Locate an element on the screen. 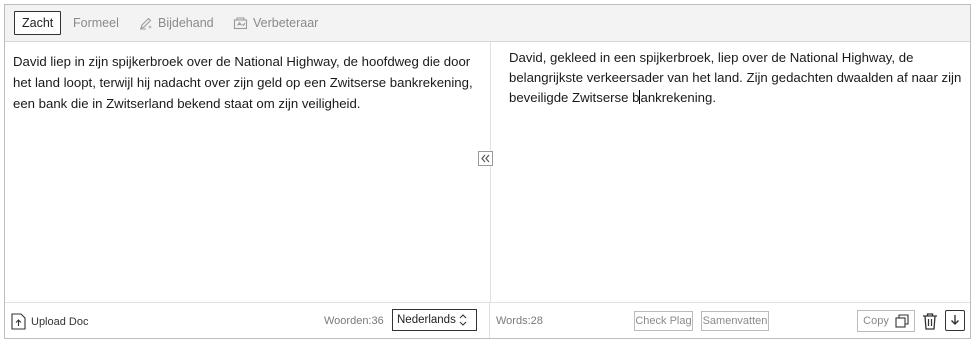  pen-sparkle-icon is located at coordinates (146, 23).